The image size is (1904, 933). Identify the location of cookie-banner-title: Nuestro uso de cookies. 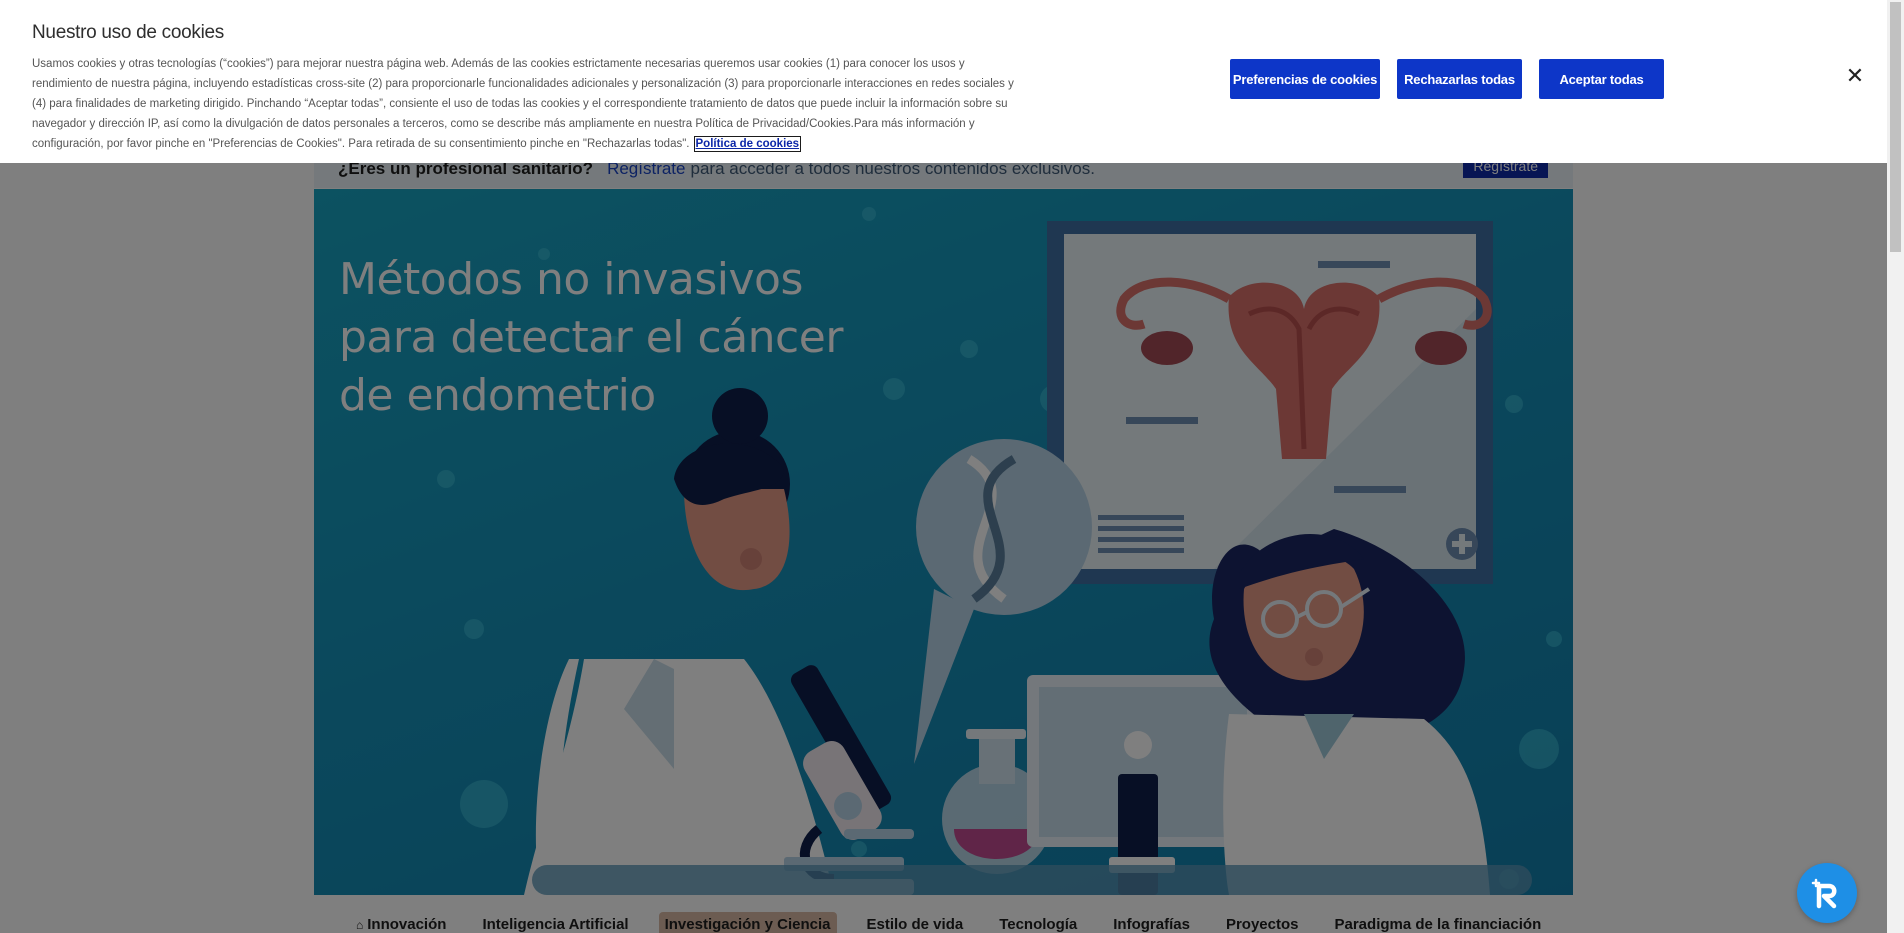
(128, 32).